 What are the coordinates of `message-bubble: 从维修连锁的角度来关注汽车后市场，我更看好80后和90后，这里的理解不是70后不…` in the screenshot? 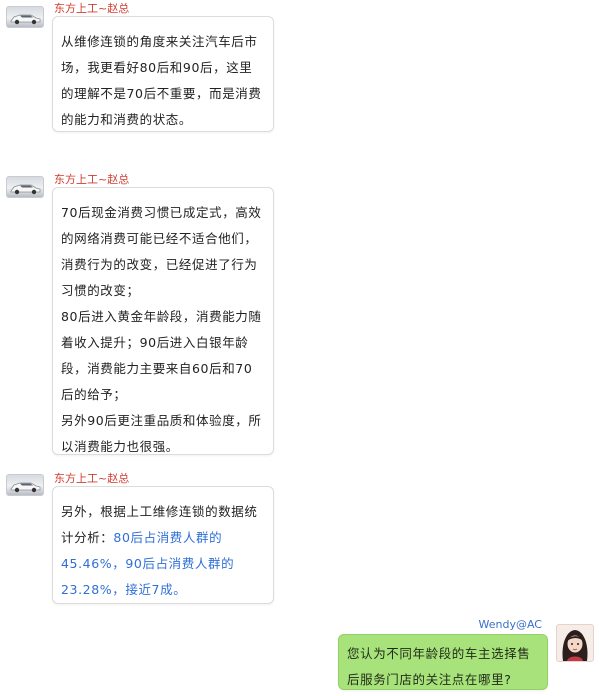 It's located at (163, 74).